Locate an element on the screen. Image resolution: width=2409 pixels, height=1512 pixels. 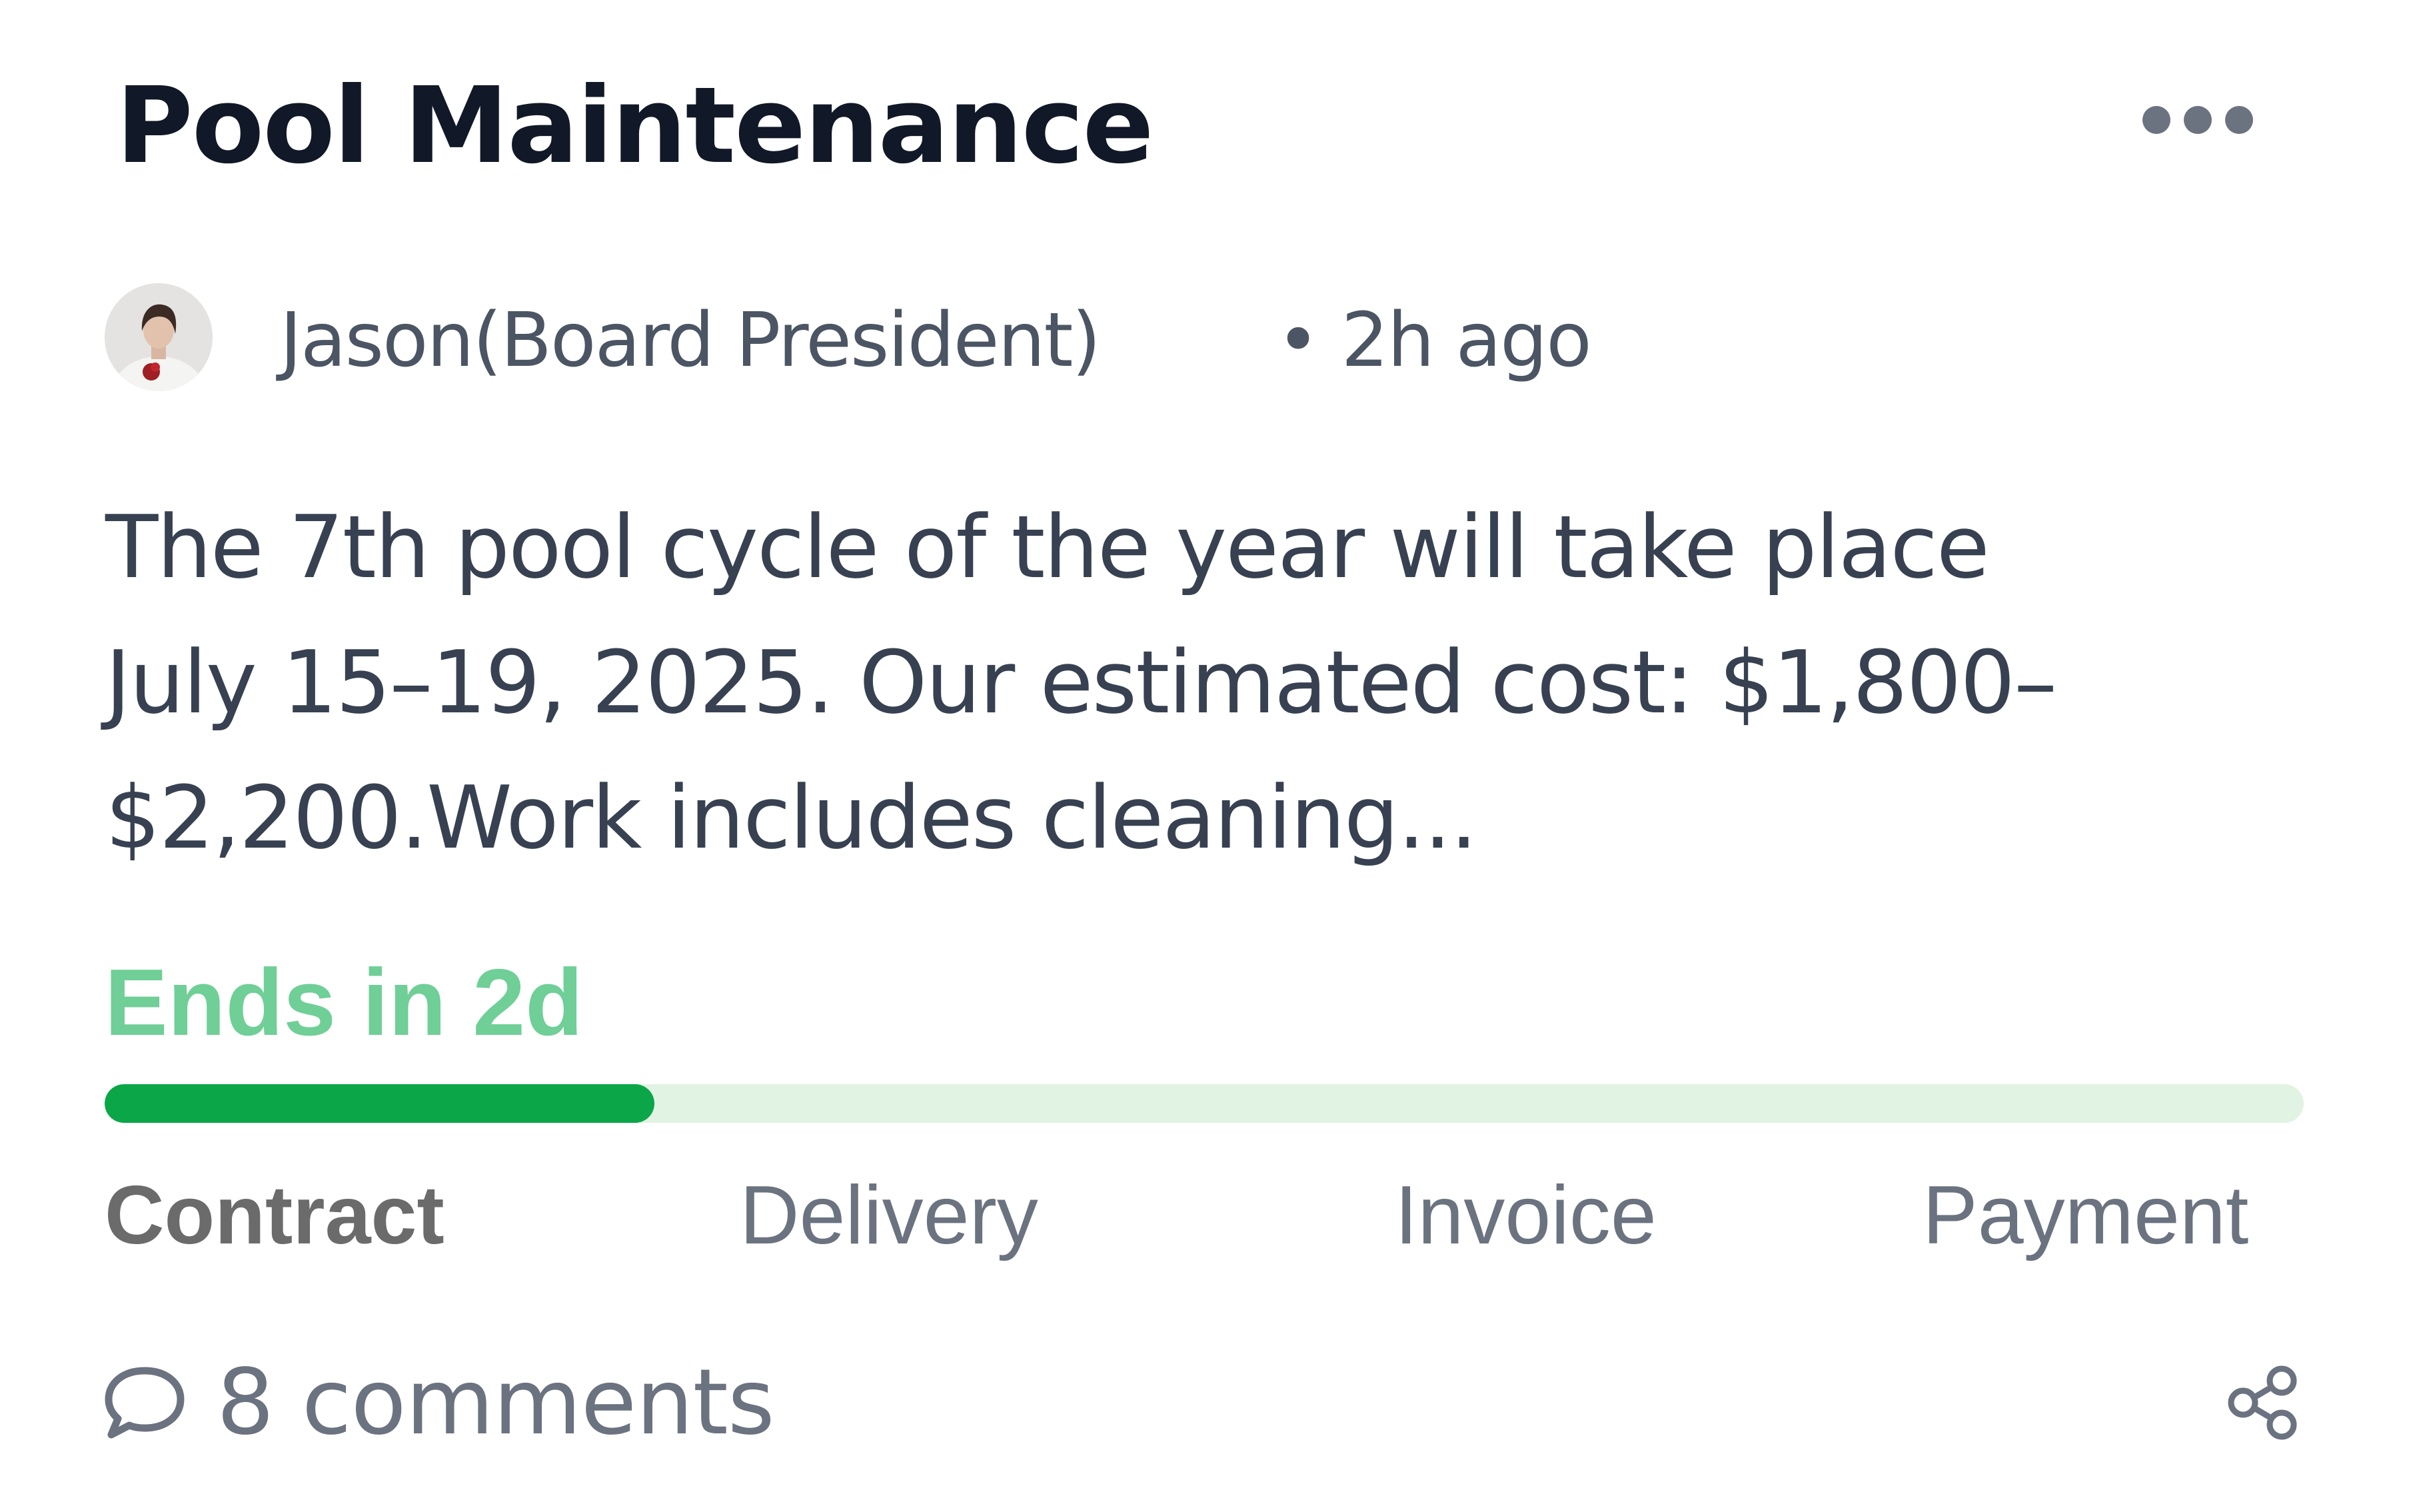
progress-bar is located at coordinates (1204, 1103).